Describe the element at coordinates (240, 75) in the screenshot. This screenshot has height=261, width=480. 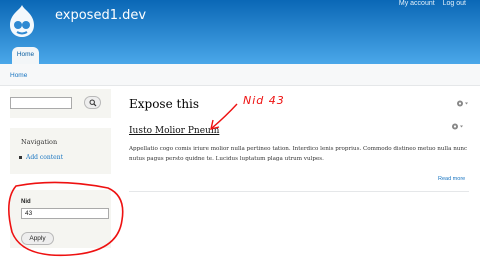
I see `breadcrumb-bar: Home` at that location.